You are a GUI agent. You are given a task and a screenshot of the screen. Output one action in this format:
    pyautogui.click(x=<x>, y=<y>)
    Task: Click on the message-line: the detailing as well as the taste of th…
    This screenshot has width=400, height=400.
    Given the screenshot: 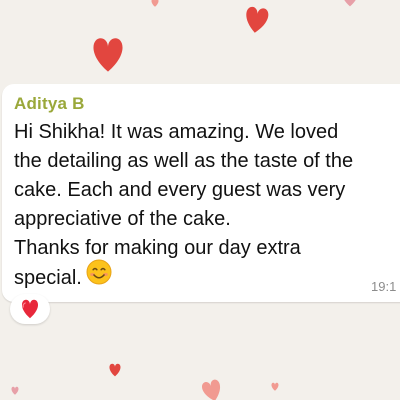 What is the action you would take?
    pyautogui.click(x=184, y=161)
    